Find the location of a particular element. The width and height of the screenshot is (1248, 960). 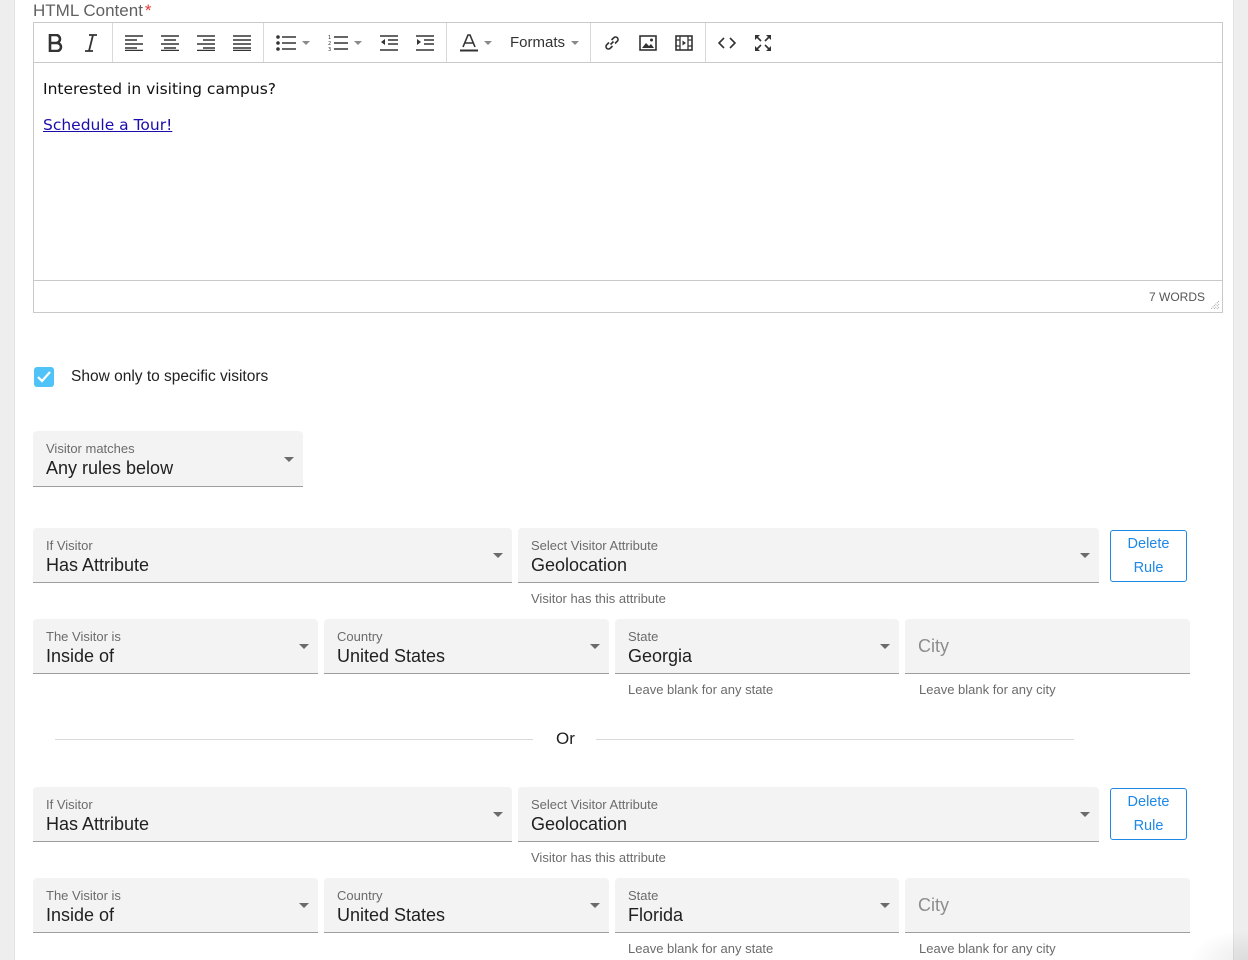

rule-1-visitor-is-select: The Visitor is Inside of is located at coordinates (175, 646).